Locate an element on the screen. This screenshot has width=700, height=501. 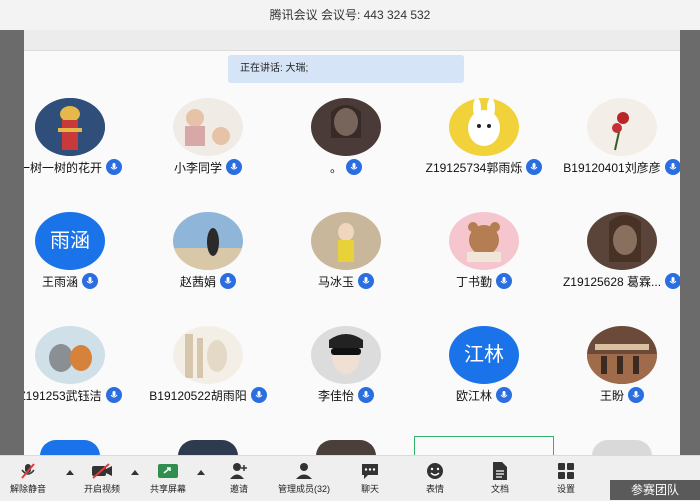
participant-name-row: 。 is located at coordinates (346, 167).